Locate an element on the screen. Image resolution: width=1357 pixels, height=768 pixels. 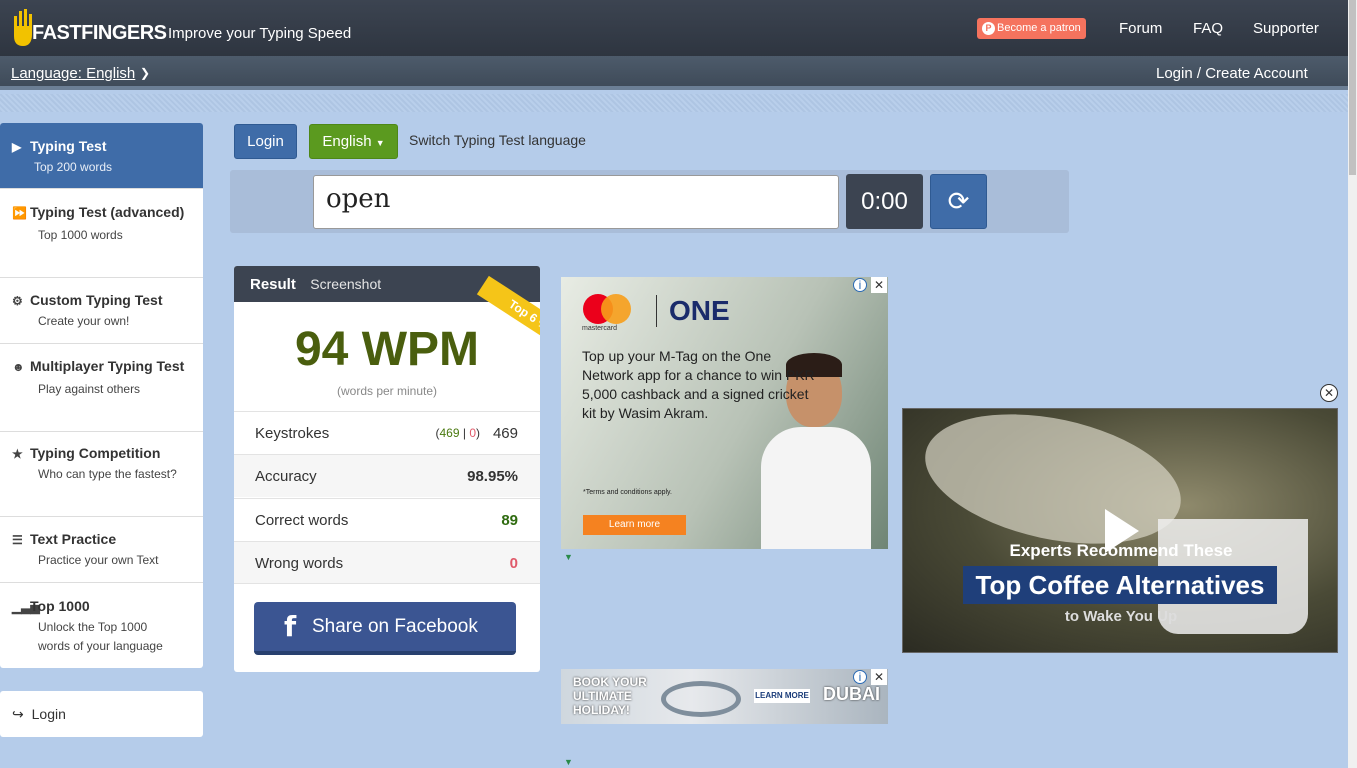
accuracy-label: Accuracy is located at coordinates (286, 476).